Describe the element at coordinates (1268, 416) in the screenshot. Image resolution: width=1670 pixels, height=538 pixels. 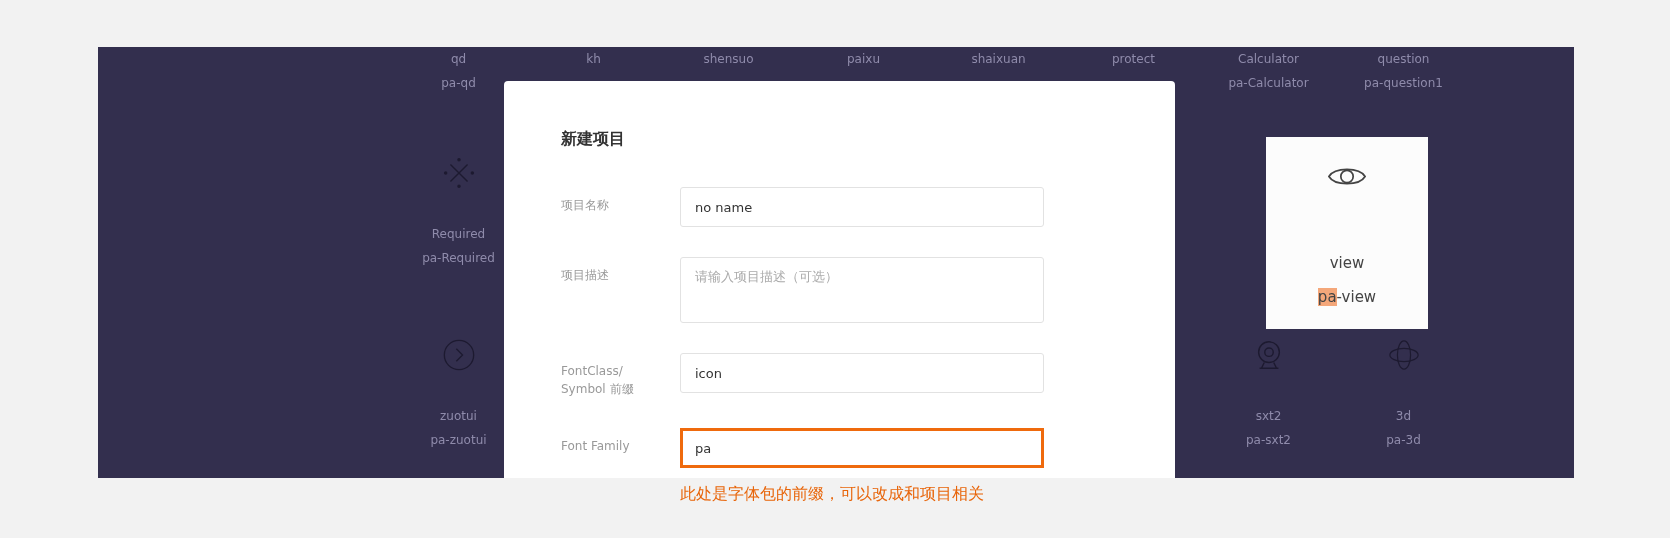
I see `icon-name: sxt2` at that location.